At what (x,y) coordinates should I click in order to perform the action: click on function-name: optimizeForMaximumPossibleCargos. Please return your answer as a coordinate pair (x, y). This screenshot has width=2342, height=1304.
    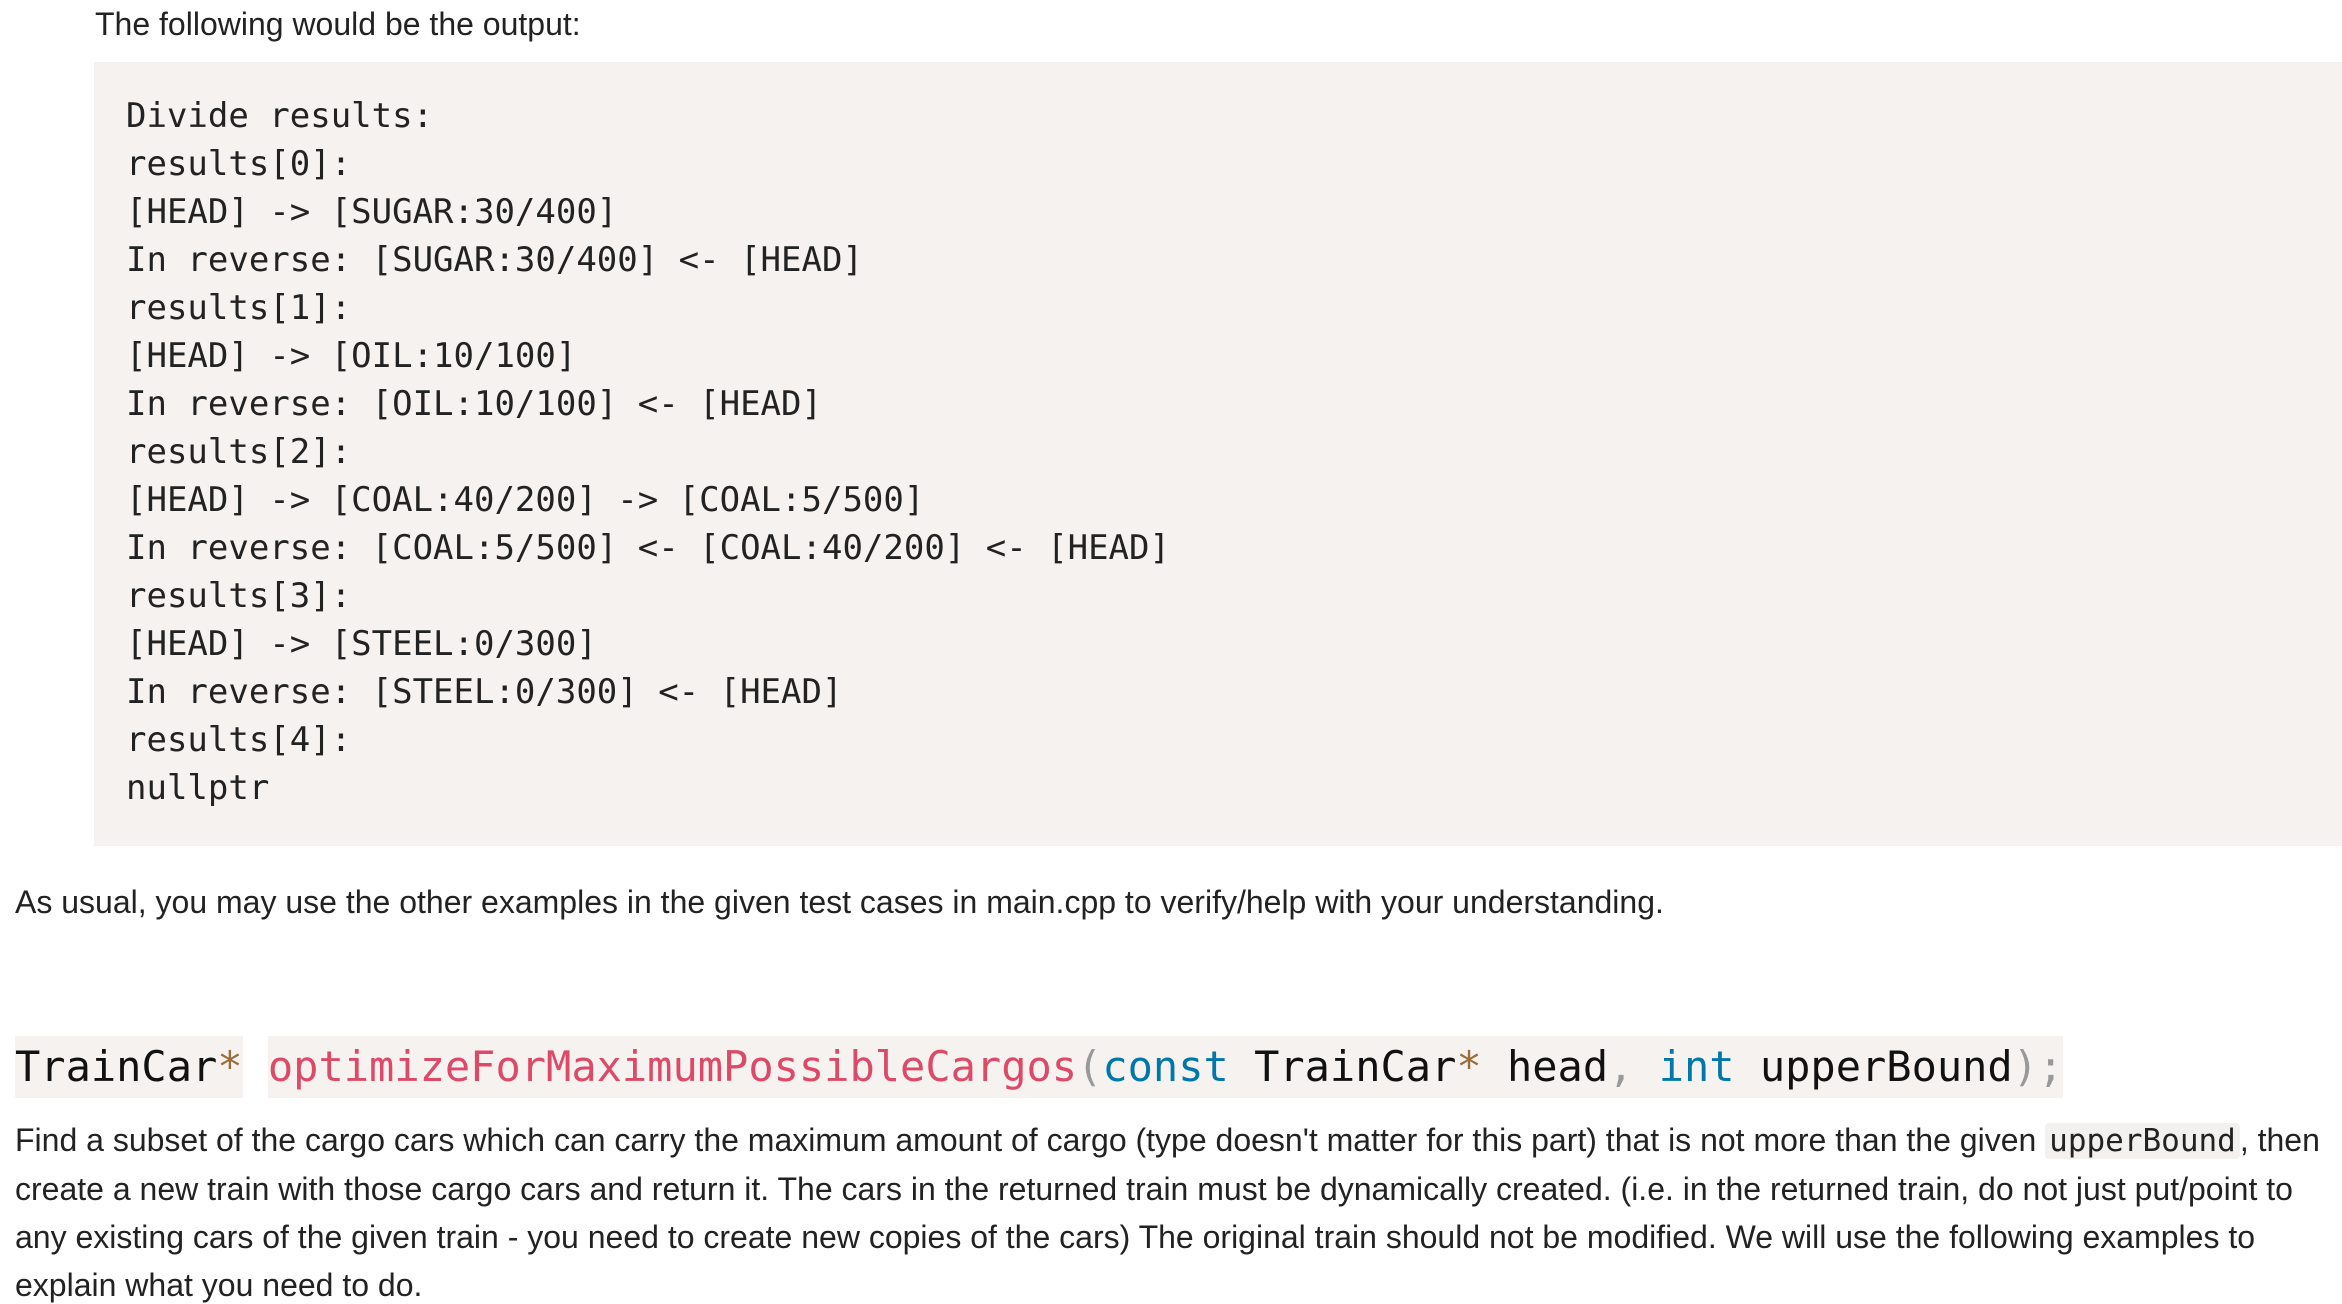
    Looking at the image, I should click on (672, 1067).